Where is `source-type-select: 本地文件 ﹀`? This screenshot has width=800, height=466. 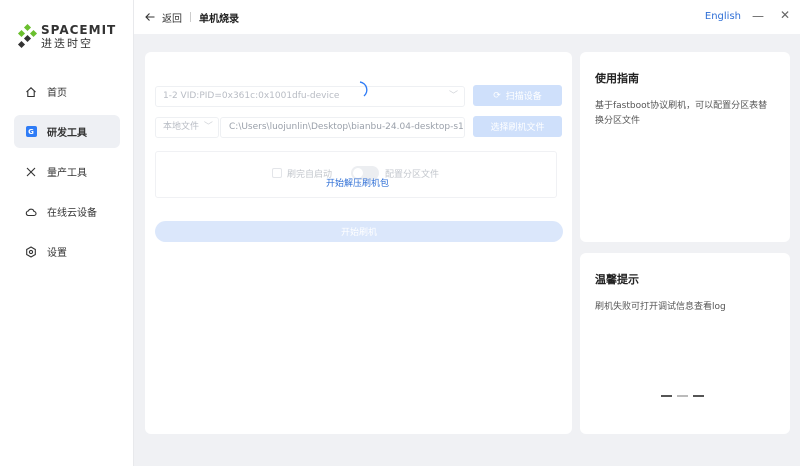
source-type-select: 本地文件 ﹀ is located at coordinates (187, 127).